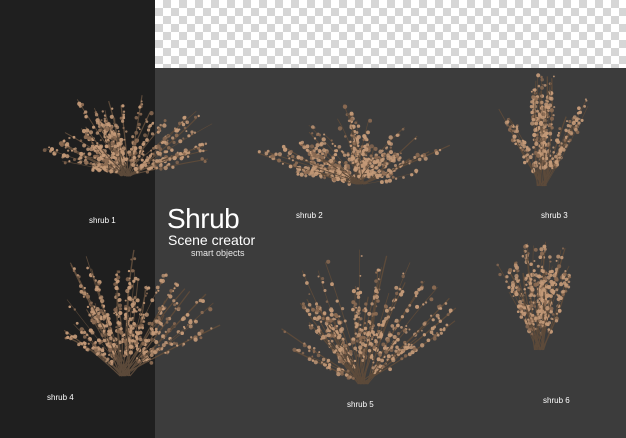 The image size is (626, 438). What do you see at coordinates (212, 240) in the screenshot?
I see `page-subtitle: Scene creator` at bounding box center [212, 240].